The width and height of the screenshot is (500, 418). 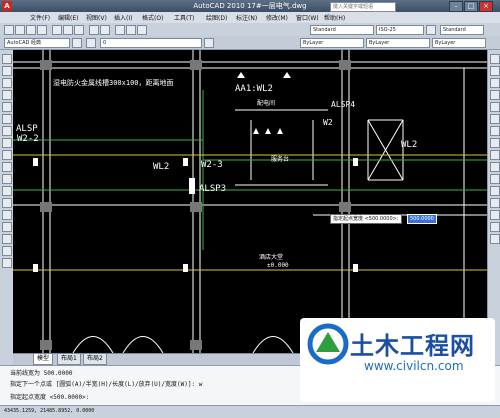 What do you see at coordinates (120, 30) in the screenshot?
I see `pan-icon` at bounding box center [120, 30].